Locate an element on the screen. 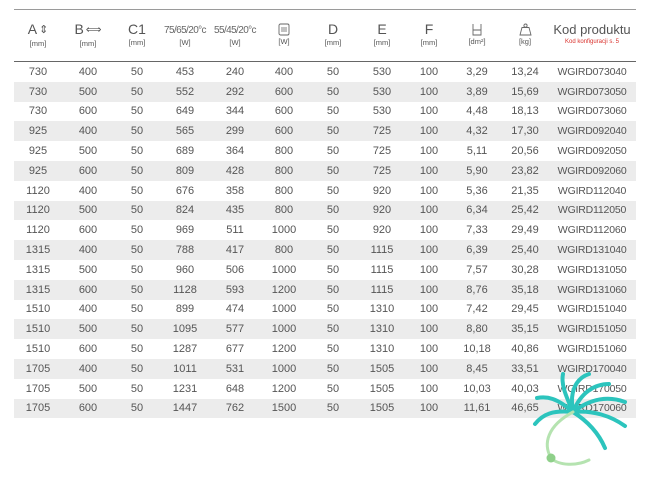  col-label-power-55: 55/45/20°c is located at coordinates (235, 30).